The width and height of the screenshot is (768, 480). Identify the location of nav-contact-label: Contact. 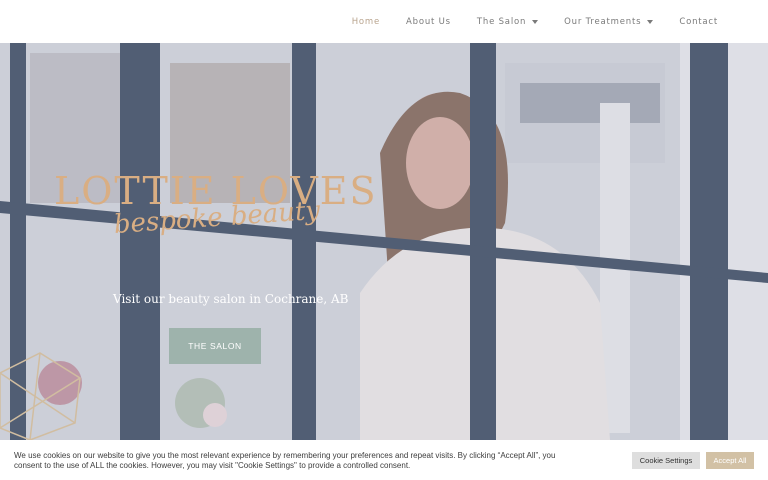
(698, 21).